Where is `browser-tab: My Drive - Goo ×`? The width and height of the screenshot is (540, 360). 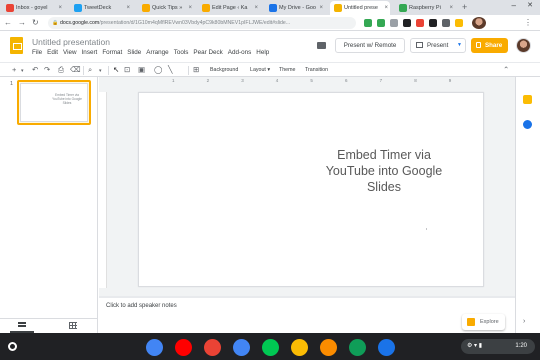
browser-tab: My Drive - Goo × is located at coordinates (295, 8).